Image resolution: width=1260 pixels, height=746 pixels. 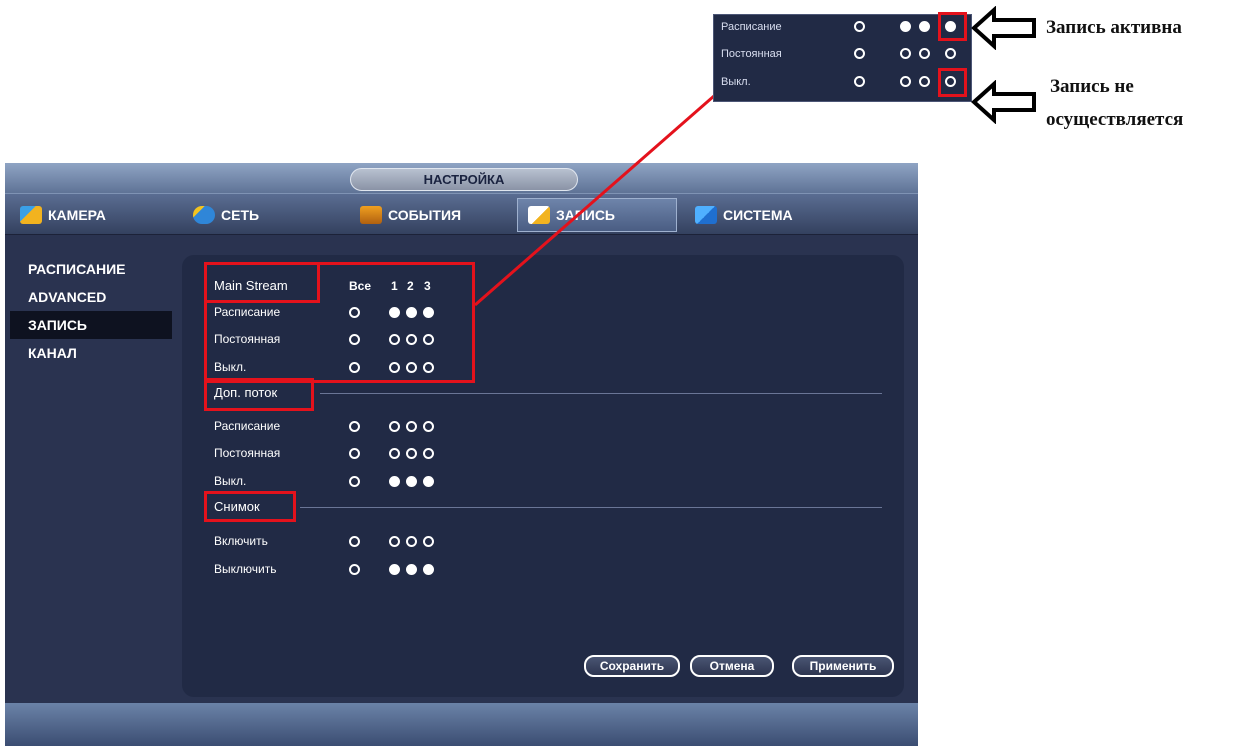 What do you see at coordinates (354, 569) in the screenshot?
I see `snapshot-disable-all-radio` at bounding box center [354, 569].